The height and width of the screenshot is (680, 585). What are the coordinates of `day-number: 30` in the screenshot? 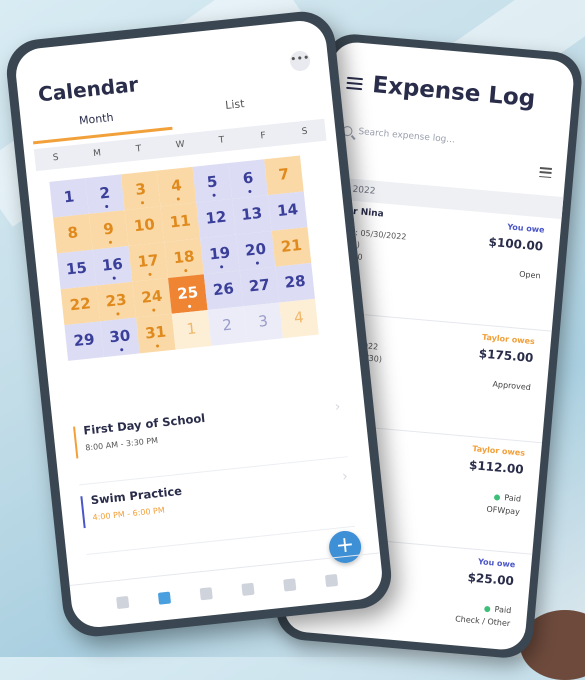 It's located at (120, 336).